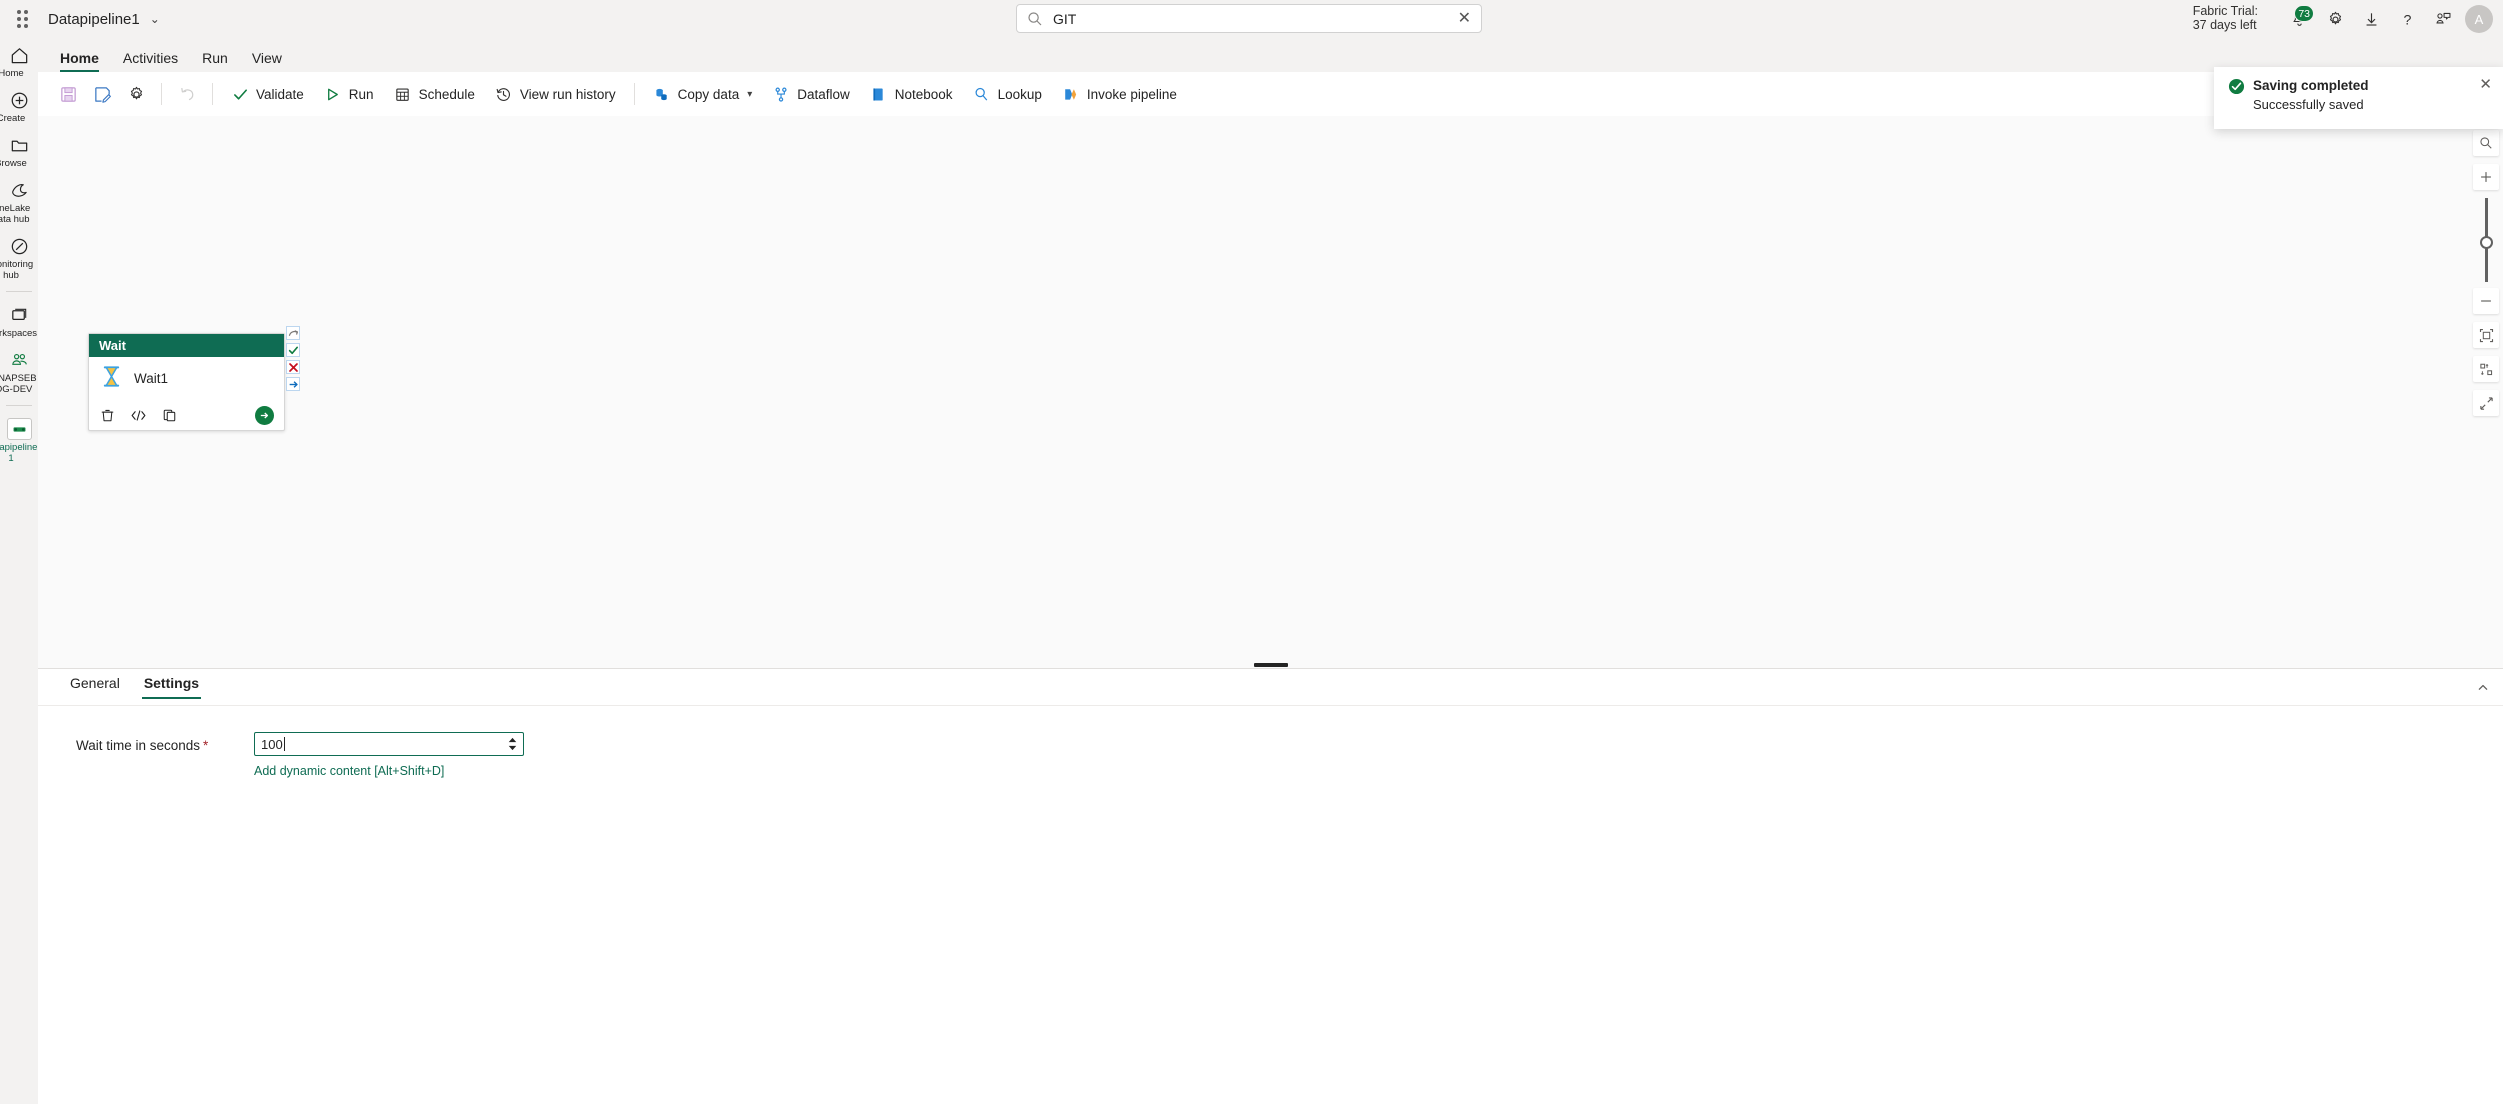 Image resolution: width=2503 pixels, height=1104 pixels. Describe the element at coordinates (811, 94) in the screenshot. I see `dataflow-button: Dataflow` at that location.